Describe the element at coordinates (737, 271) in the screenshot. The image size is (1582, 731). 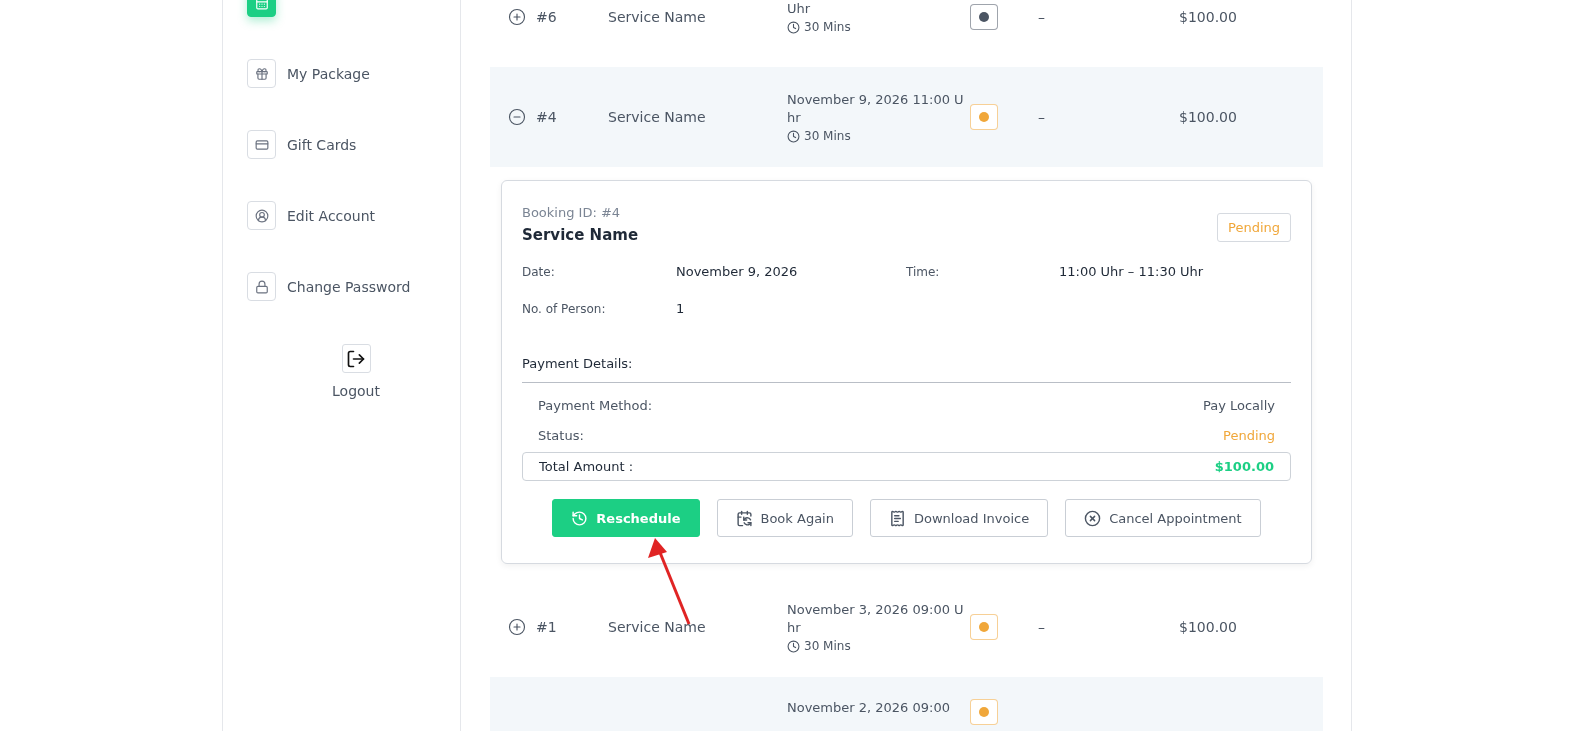
I see `field-value: November 9, 2026` at that location.